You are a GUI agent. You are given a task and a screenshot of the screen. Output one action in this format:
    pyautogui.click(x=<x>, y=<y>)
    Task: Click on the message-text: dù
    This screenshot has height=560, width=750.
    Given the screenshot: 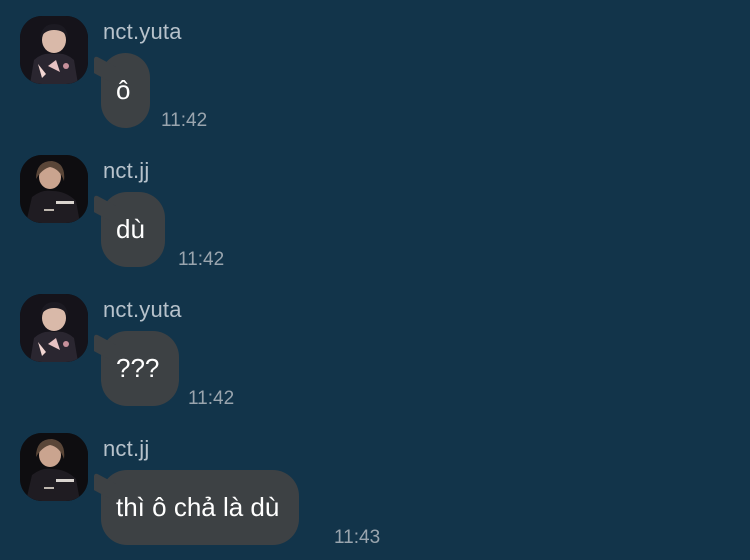 What is the action you would take?
    pyautogui.click(x=130, y=229)
    